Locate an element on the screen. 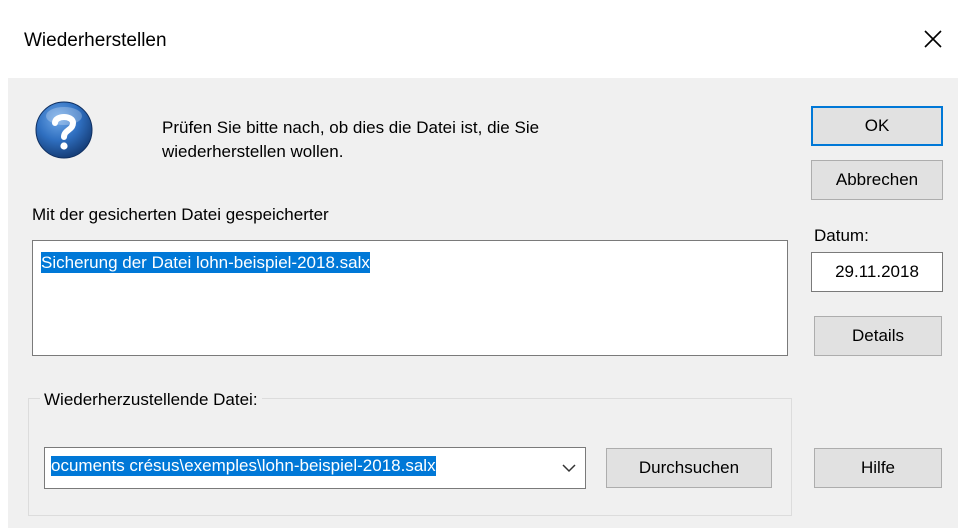 This screenshot has height=528, width=958. help-button: Hilfe is located at coordinates (878, 468).